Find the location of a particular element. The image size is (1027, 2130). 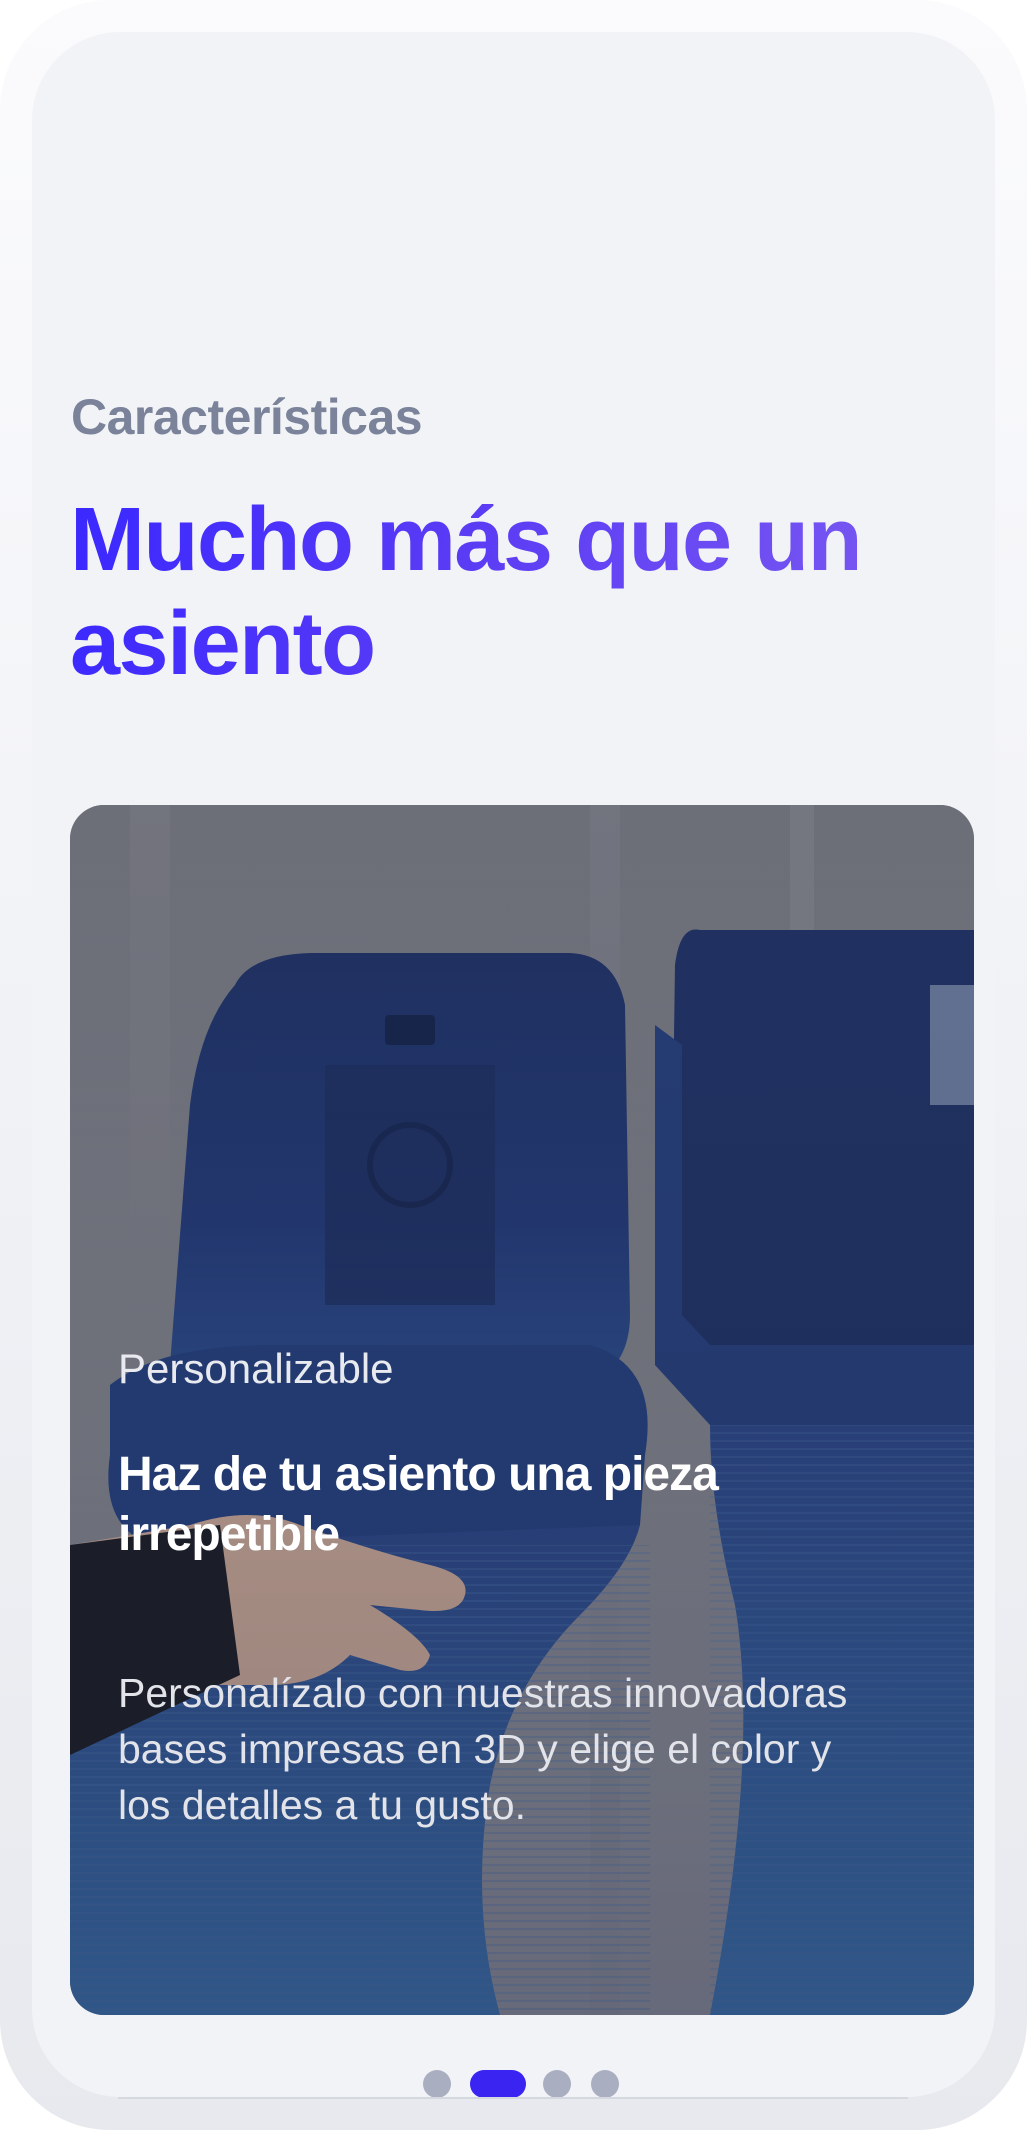

card-title: Haz de tu asiento una pieza irrepetible is located at coordinates (418, 1504).